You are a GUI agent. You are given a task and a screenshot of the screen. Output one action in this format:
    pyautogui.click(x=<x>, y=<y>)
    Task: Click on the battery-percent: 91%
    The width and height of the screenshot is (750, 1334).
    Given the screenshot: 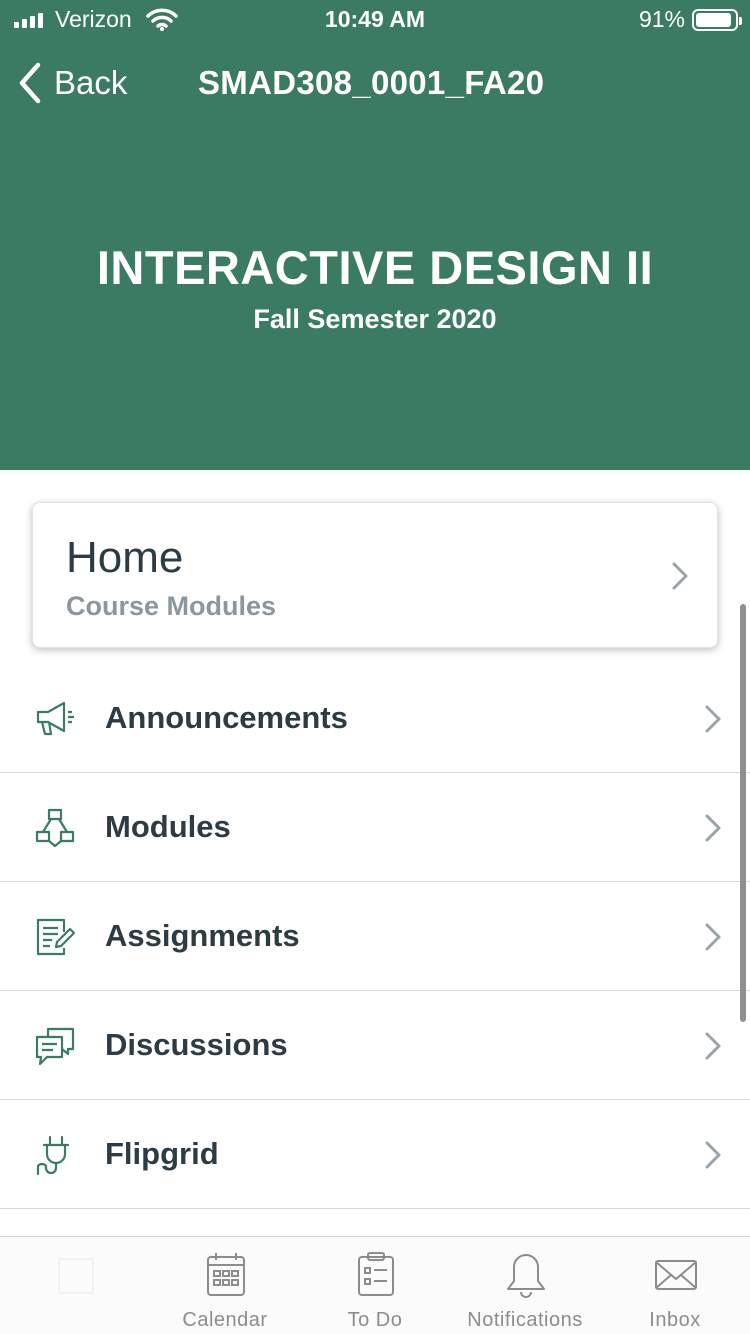 What is the action you would take?
    pyautogui.click(x=661, y=19)
    